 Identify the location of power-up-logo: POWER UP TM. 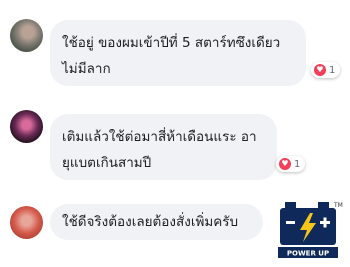
(310, 230).